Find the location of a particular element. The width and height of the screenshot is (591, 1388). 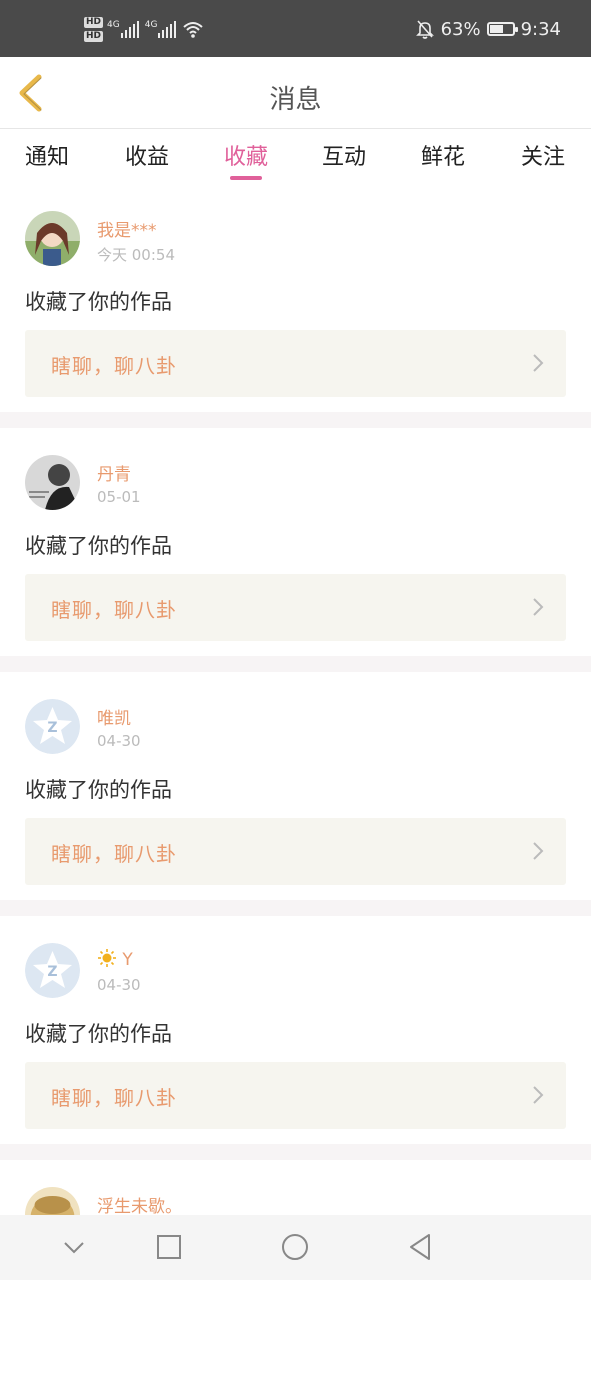

timestamp: 05-01 is located at coordinates (119, 497).